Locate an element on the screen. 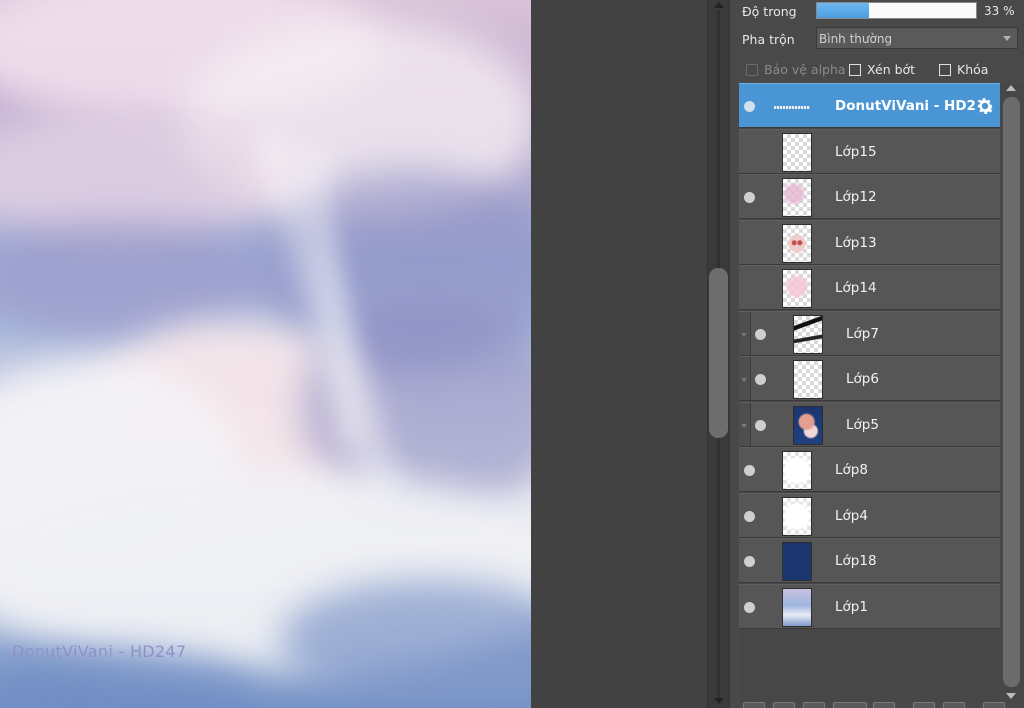 The width and height of the screenshot is (1024, 708). protect-alpha-checkbox: Bảo vệ alpha is located at coordinates (796, 69).